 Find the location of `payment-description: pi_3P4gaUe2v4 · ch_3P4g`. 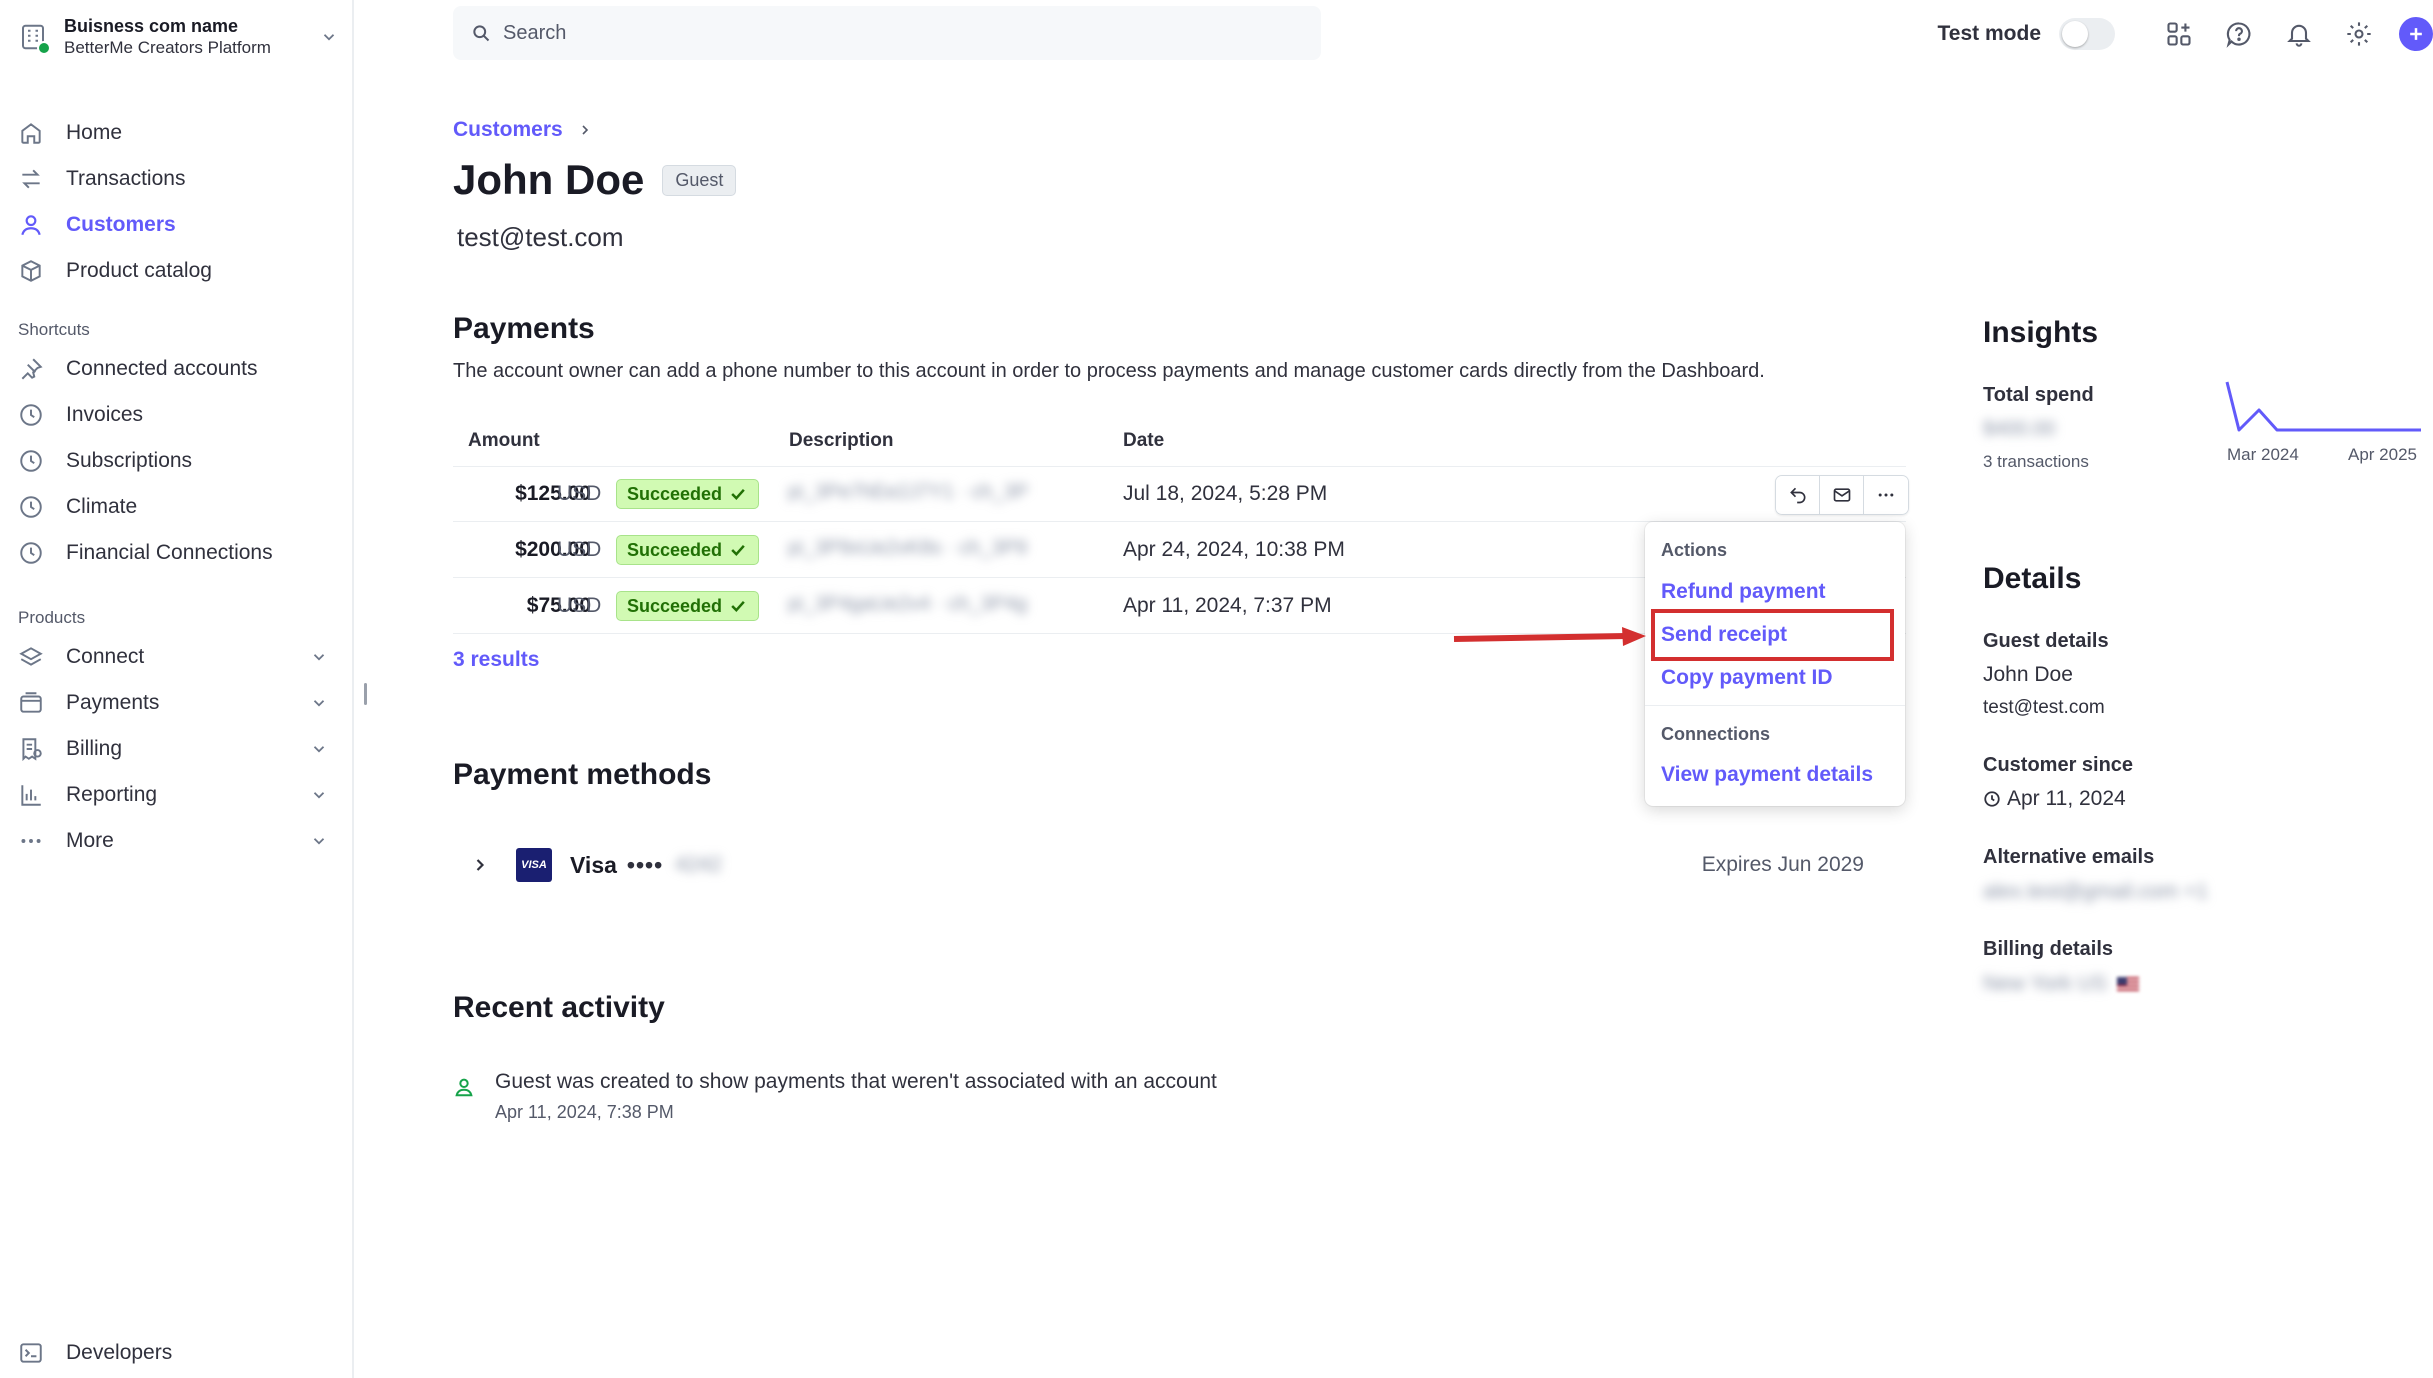

payment-description: pi_3P4gaUe2v4 · ch_3P4g is located at coordinates (908, 604).